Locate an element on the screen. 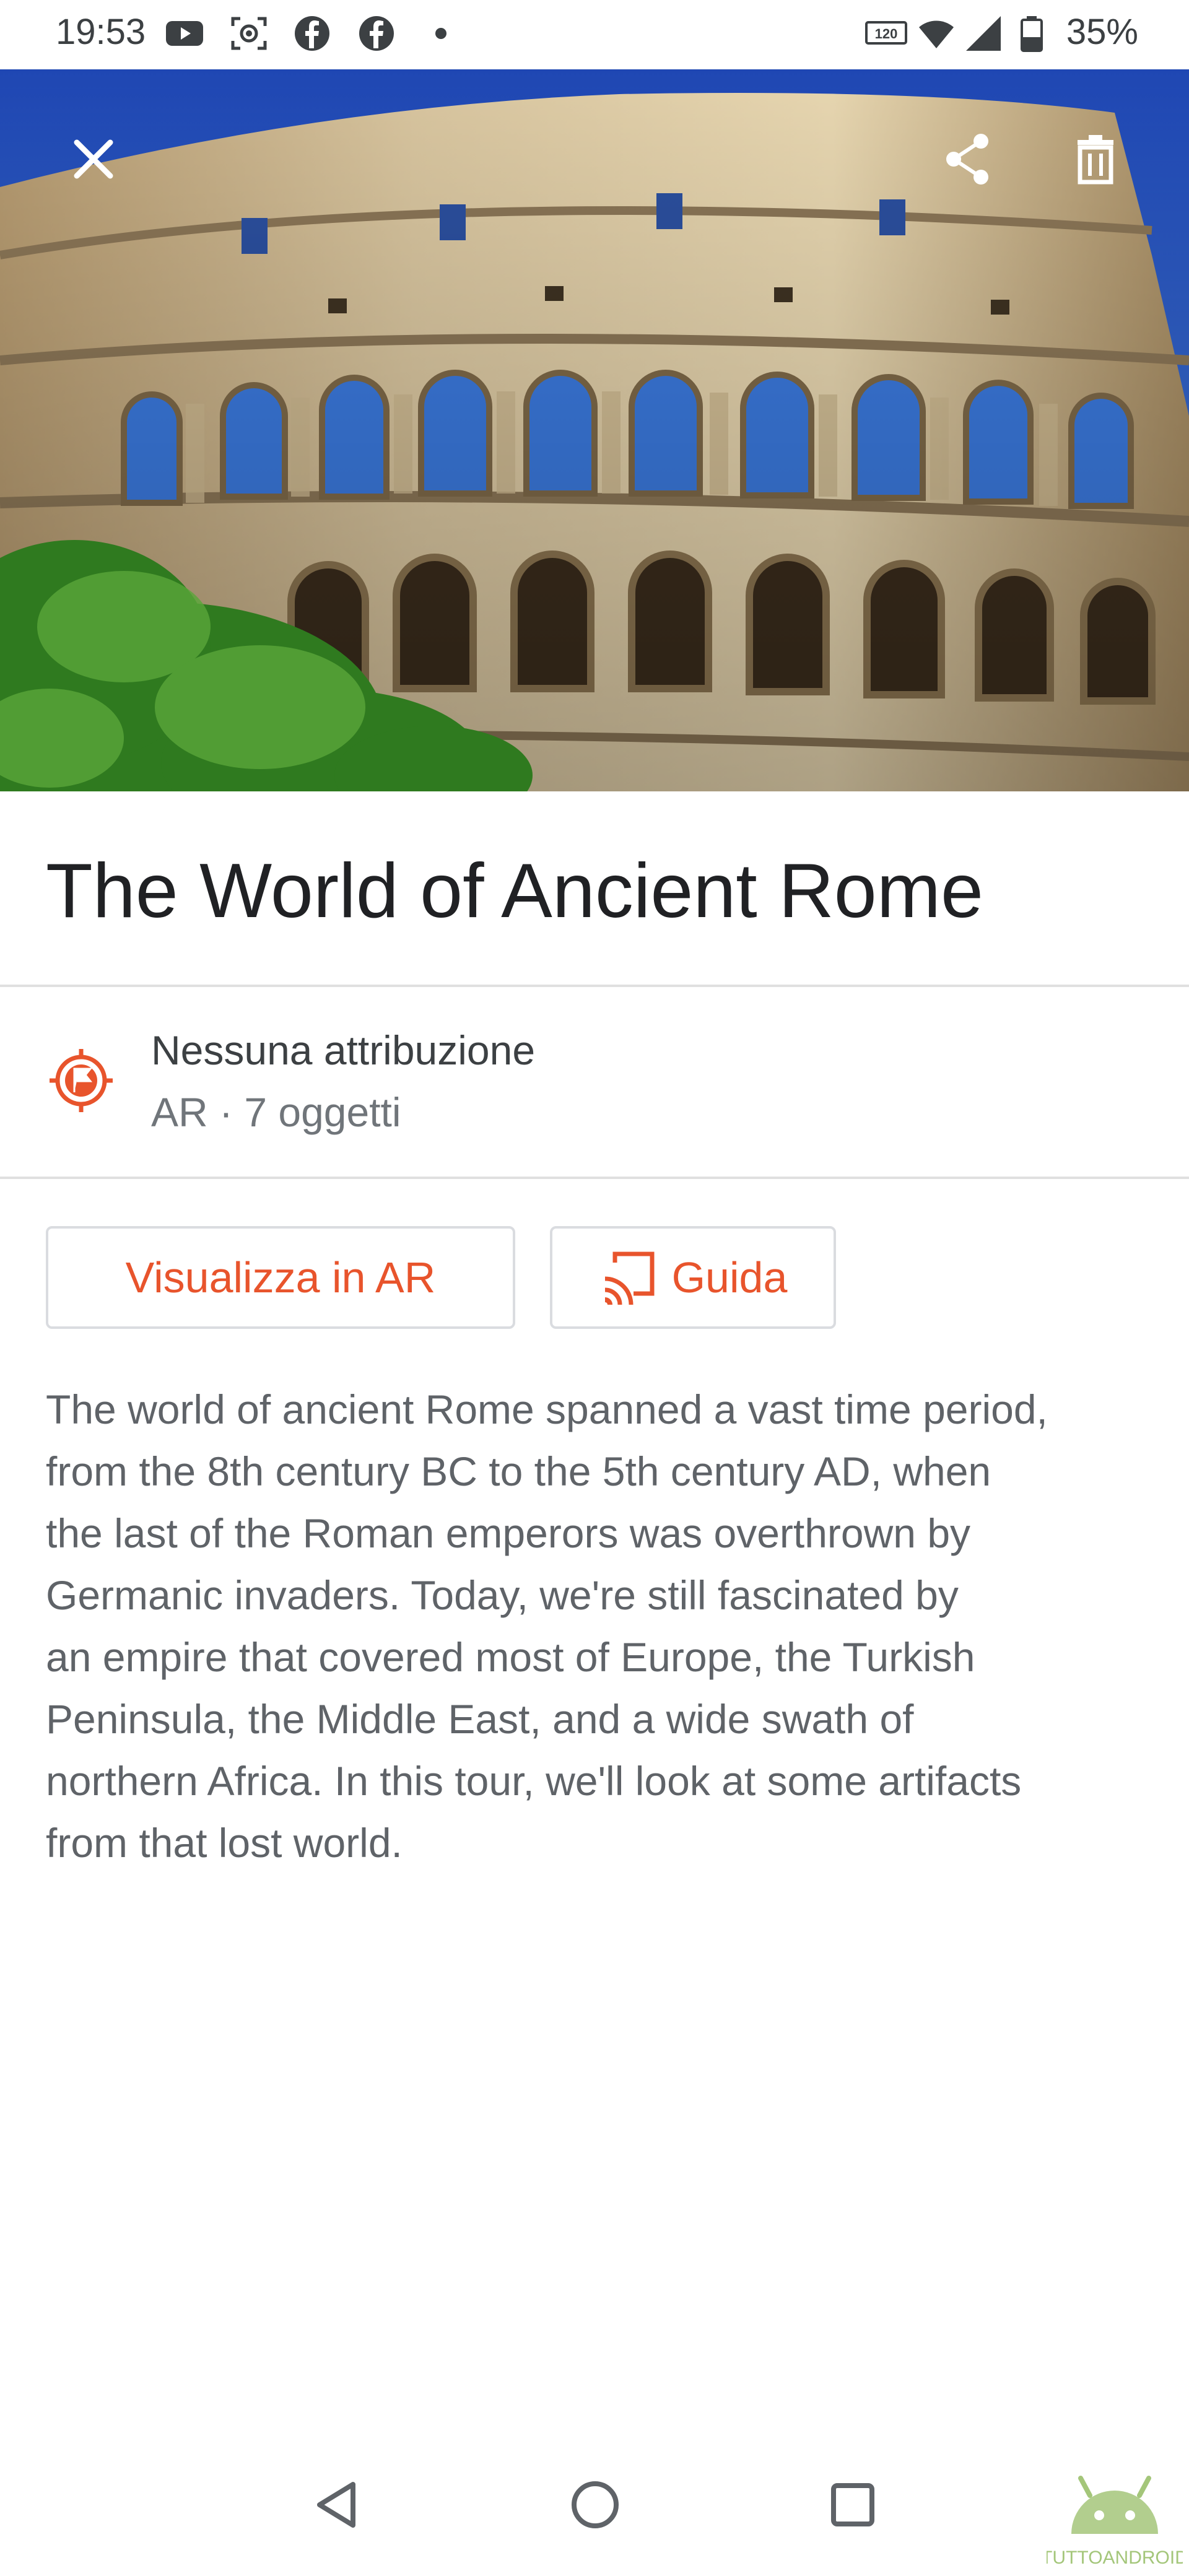 This screenshot has width=1189, height=2576. share-icon is located at coordinates (968, 159).